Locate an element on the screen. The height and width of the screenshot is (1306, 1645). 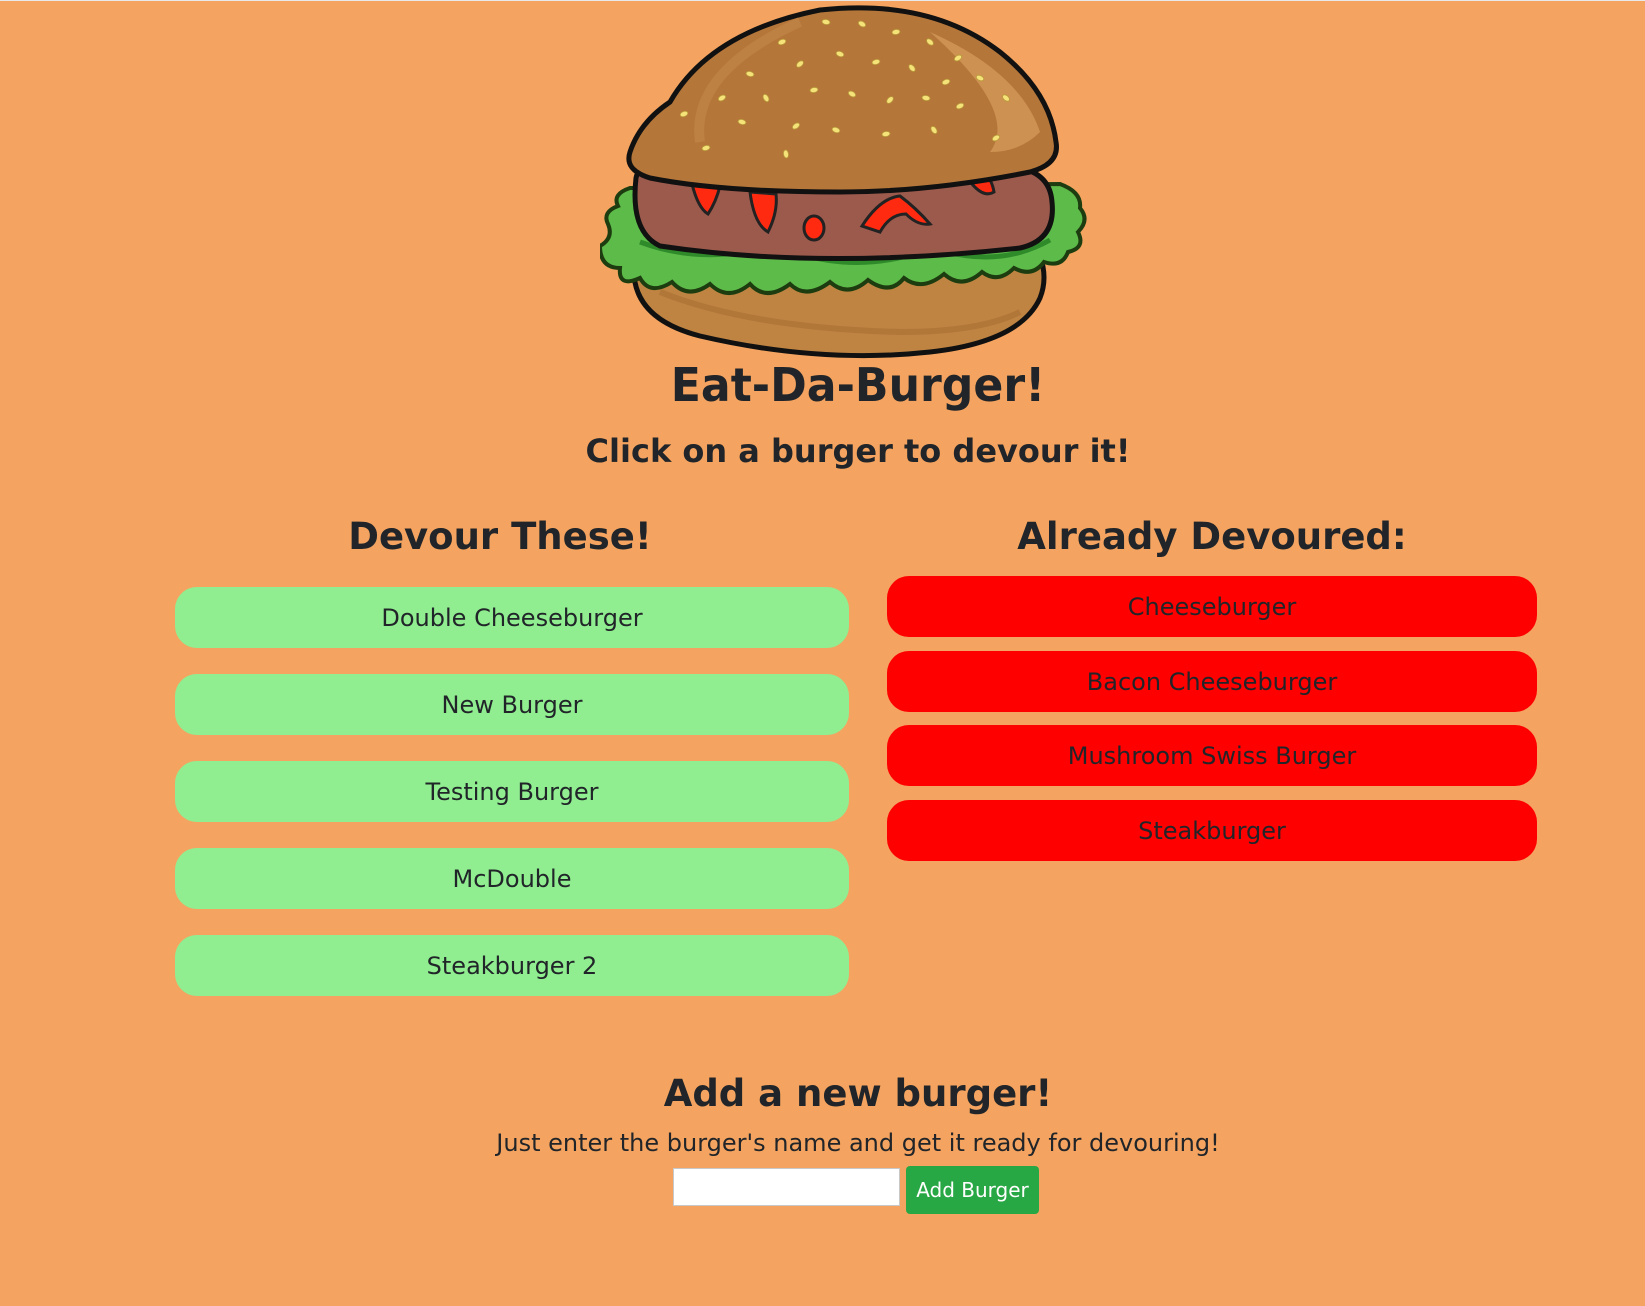
devour-burger-button: Steakburger 2 is located at coordinates (512, 965).